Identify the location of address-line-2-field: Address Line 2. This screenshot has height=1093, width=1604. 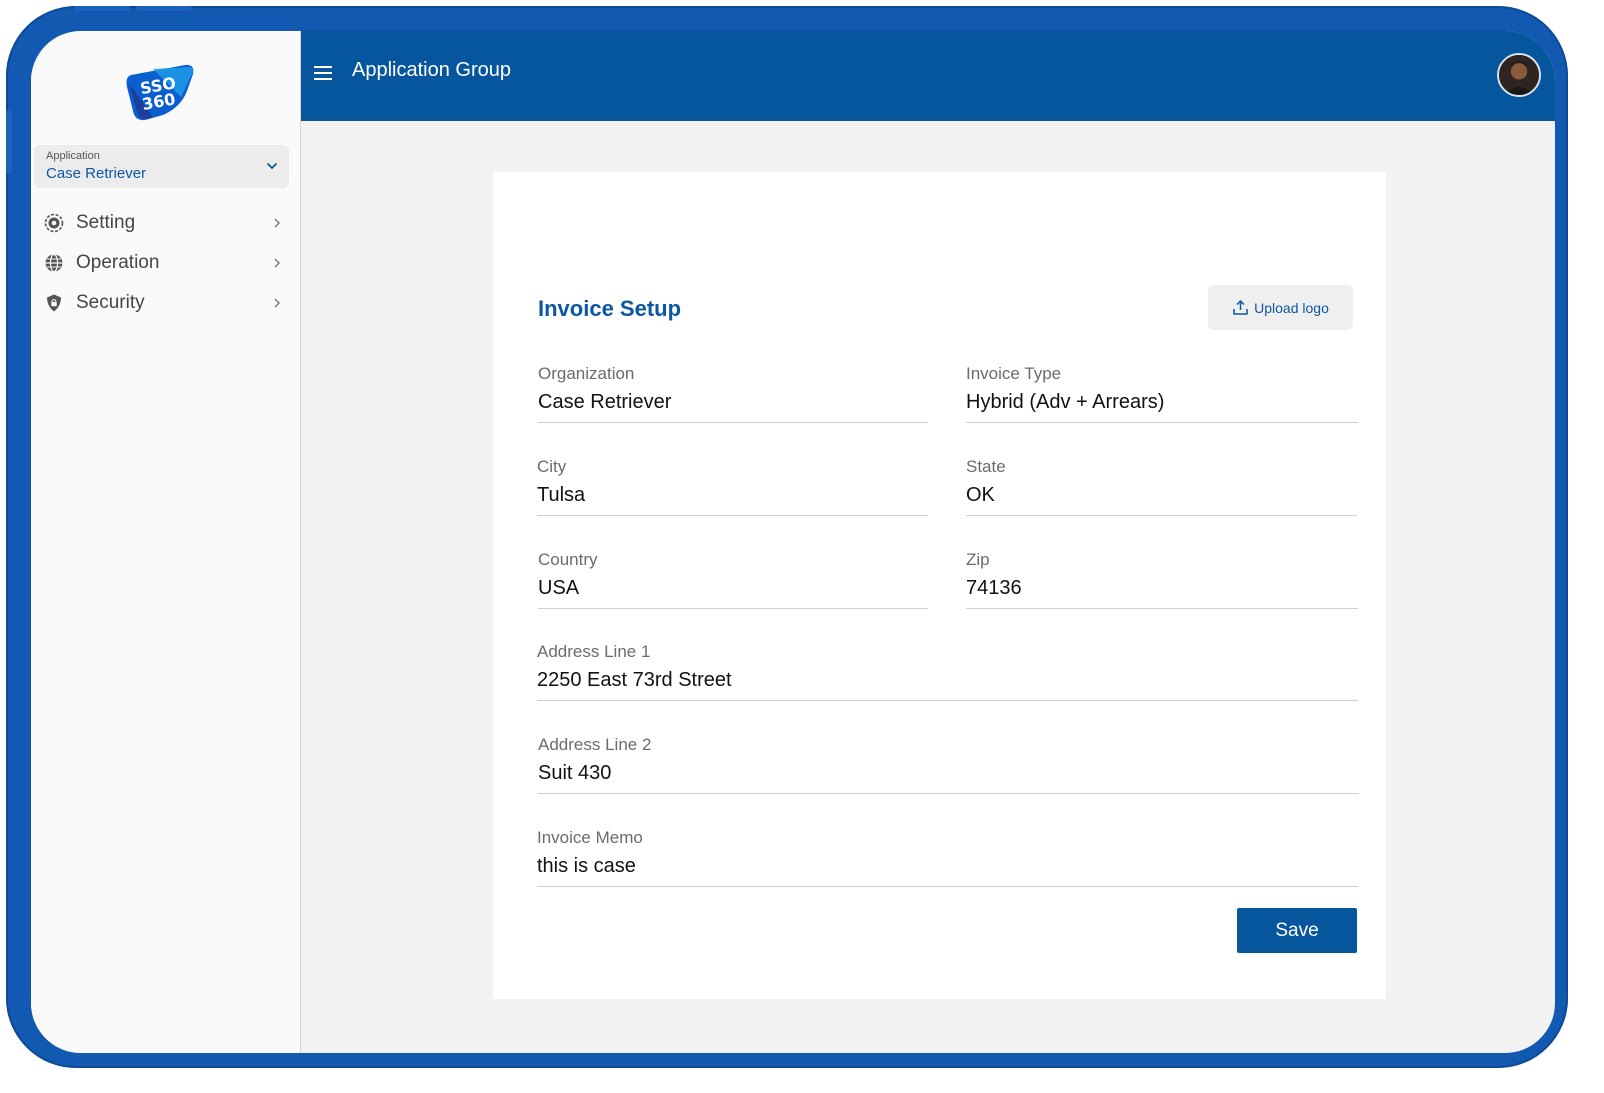
(948, 764).